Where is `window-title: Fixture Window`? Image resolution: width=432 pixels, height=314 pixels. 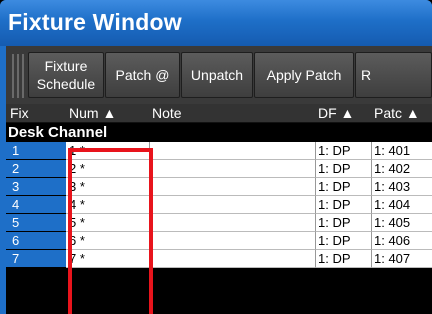
window-title: Fixture Window is located at coordinates (95, 22).